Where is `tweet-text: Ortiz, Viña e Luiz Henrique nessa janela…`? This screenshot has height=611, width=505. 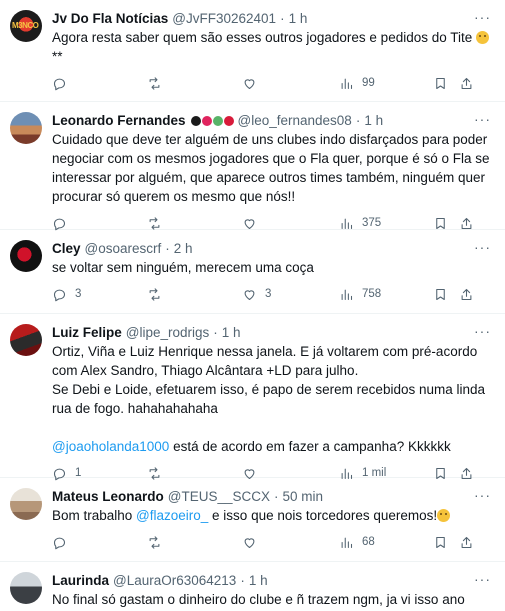 tweet-text: Ortiz, Viña e Luiz Henrique nessa janela… is located at coordinates (269, 380).